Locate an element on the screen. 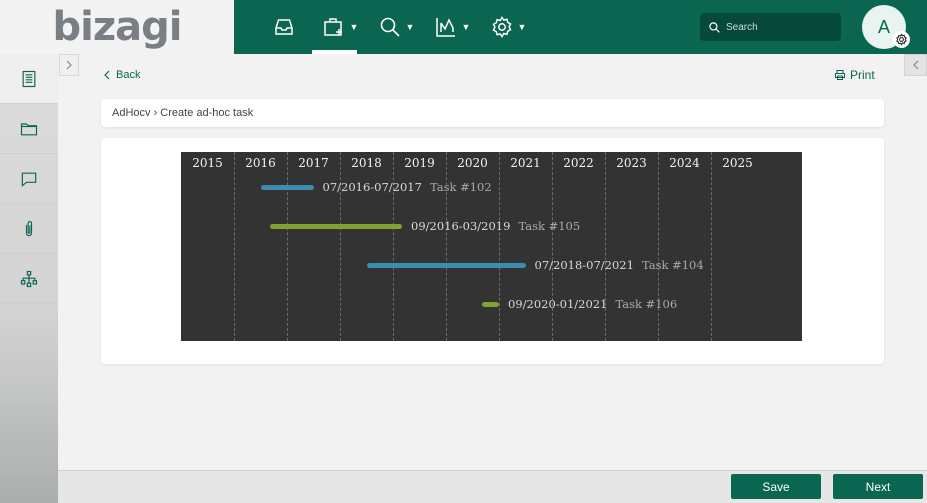 The height and width of the screenshot is (503, 927). analytics-icon is located at coordinates (445, 27).